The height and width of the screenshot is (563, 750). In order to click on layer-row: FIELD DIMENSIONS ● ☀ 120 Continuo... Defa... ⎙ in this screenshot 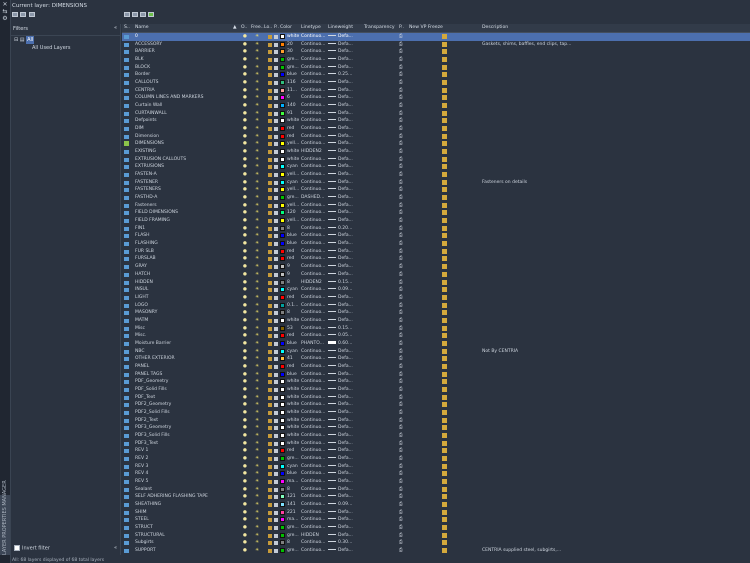, I will do `click(436, 213)`.